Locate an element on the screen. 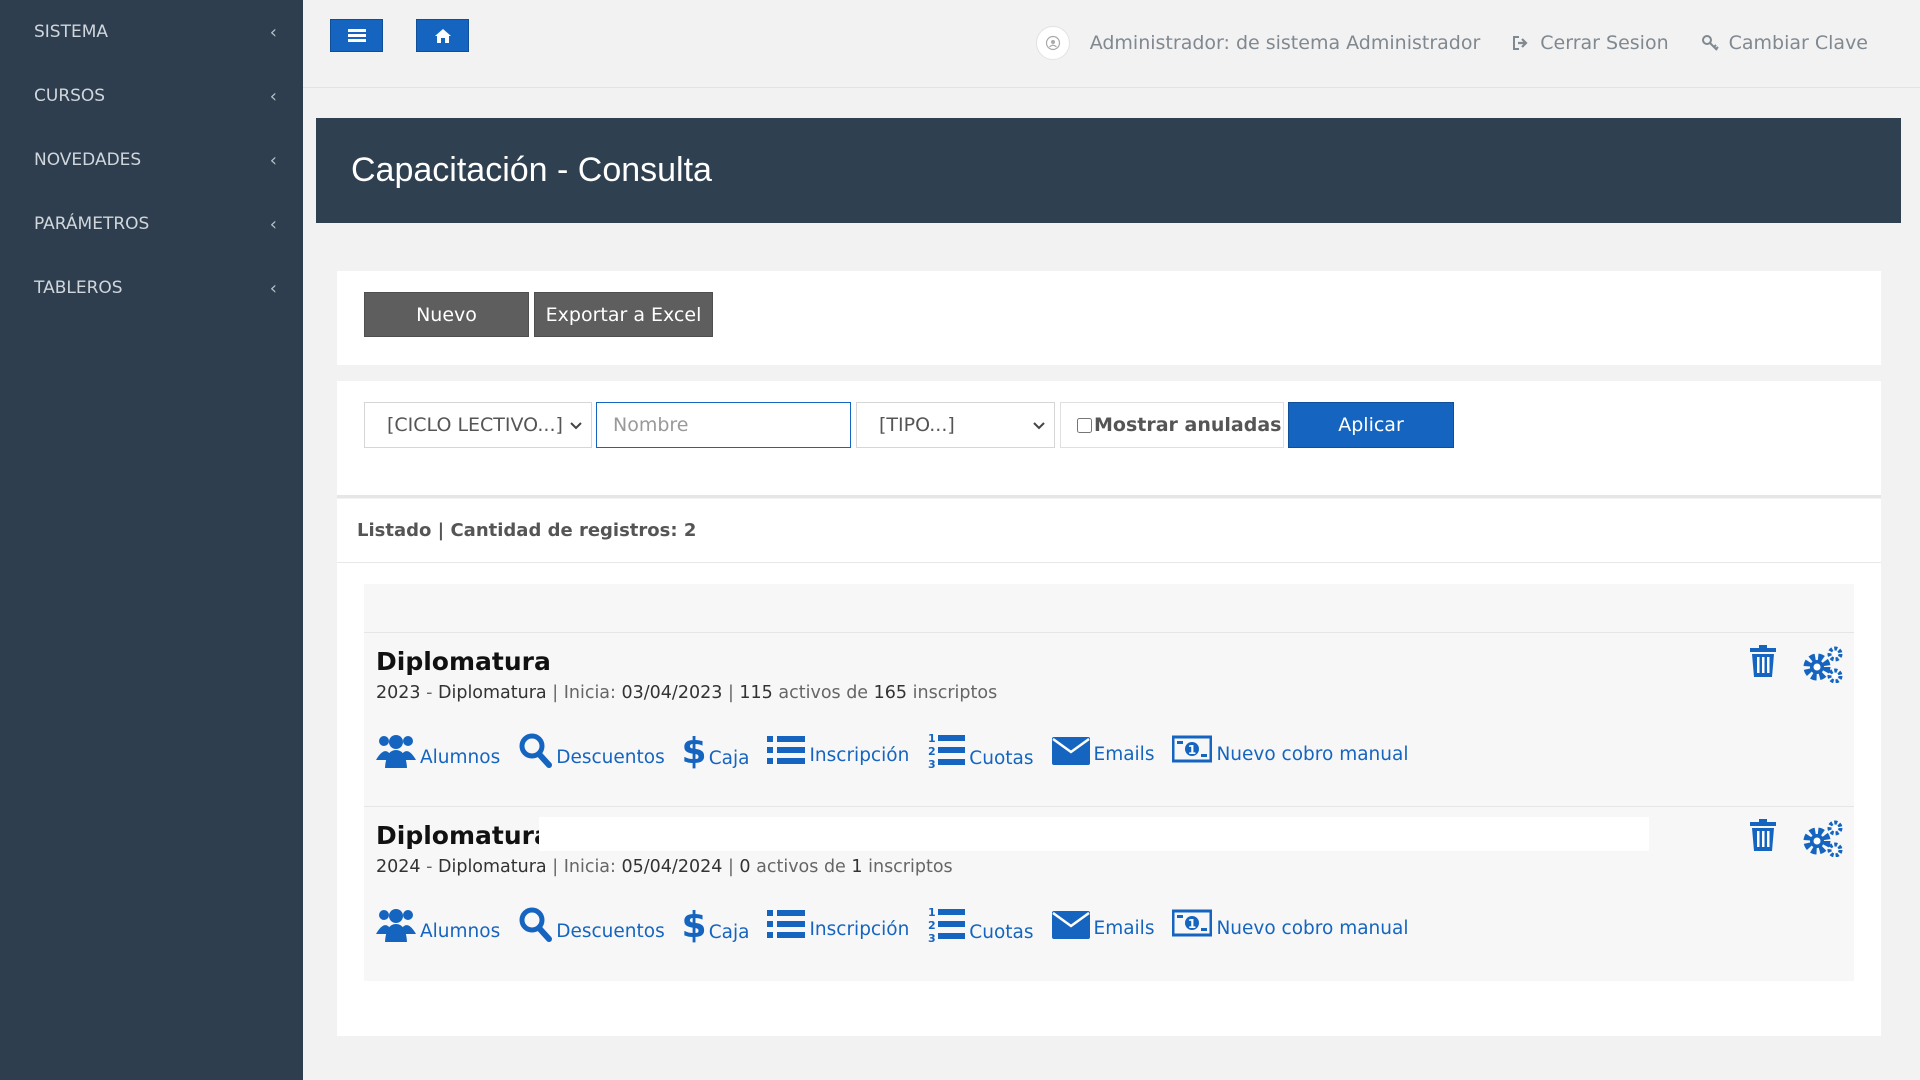  cogs-icon is located at coordinates (1823, 665).